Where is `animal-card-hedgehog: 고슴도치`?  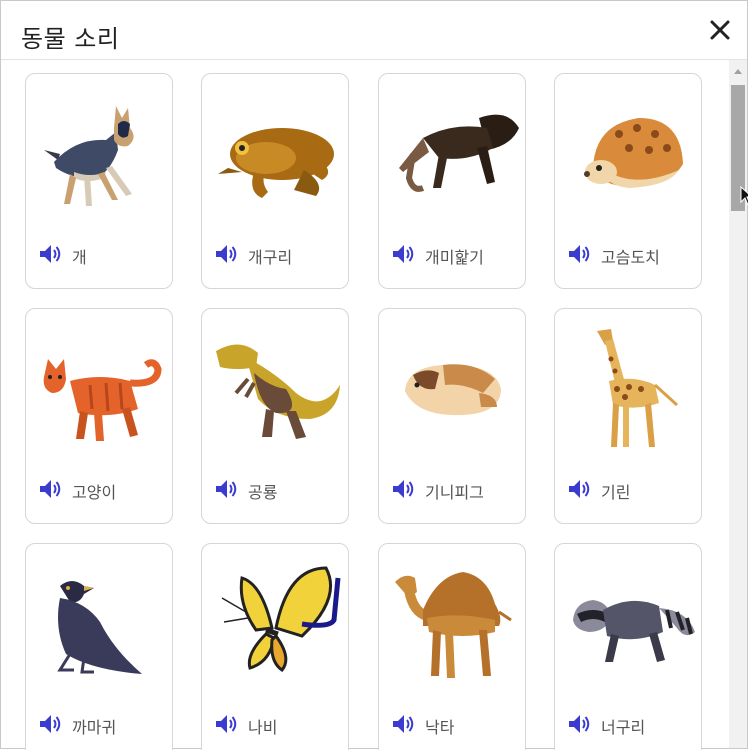 animal-card-hedgehog: 고슴도치 is located at coordinates (628, 181).